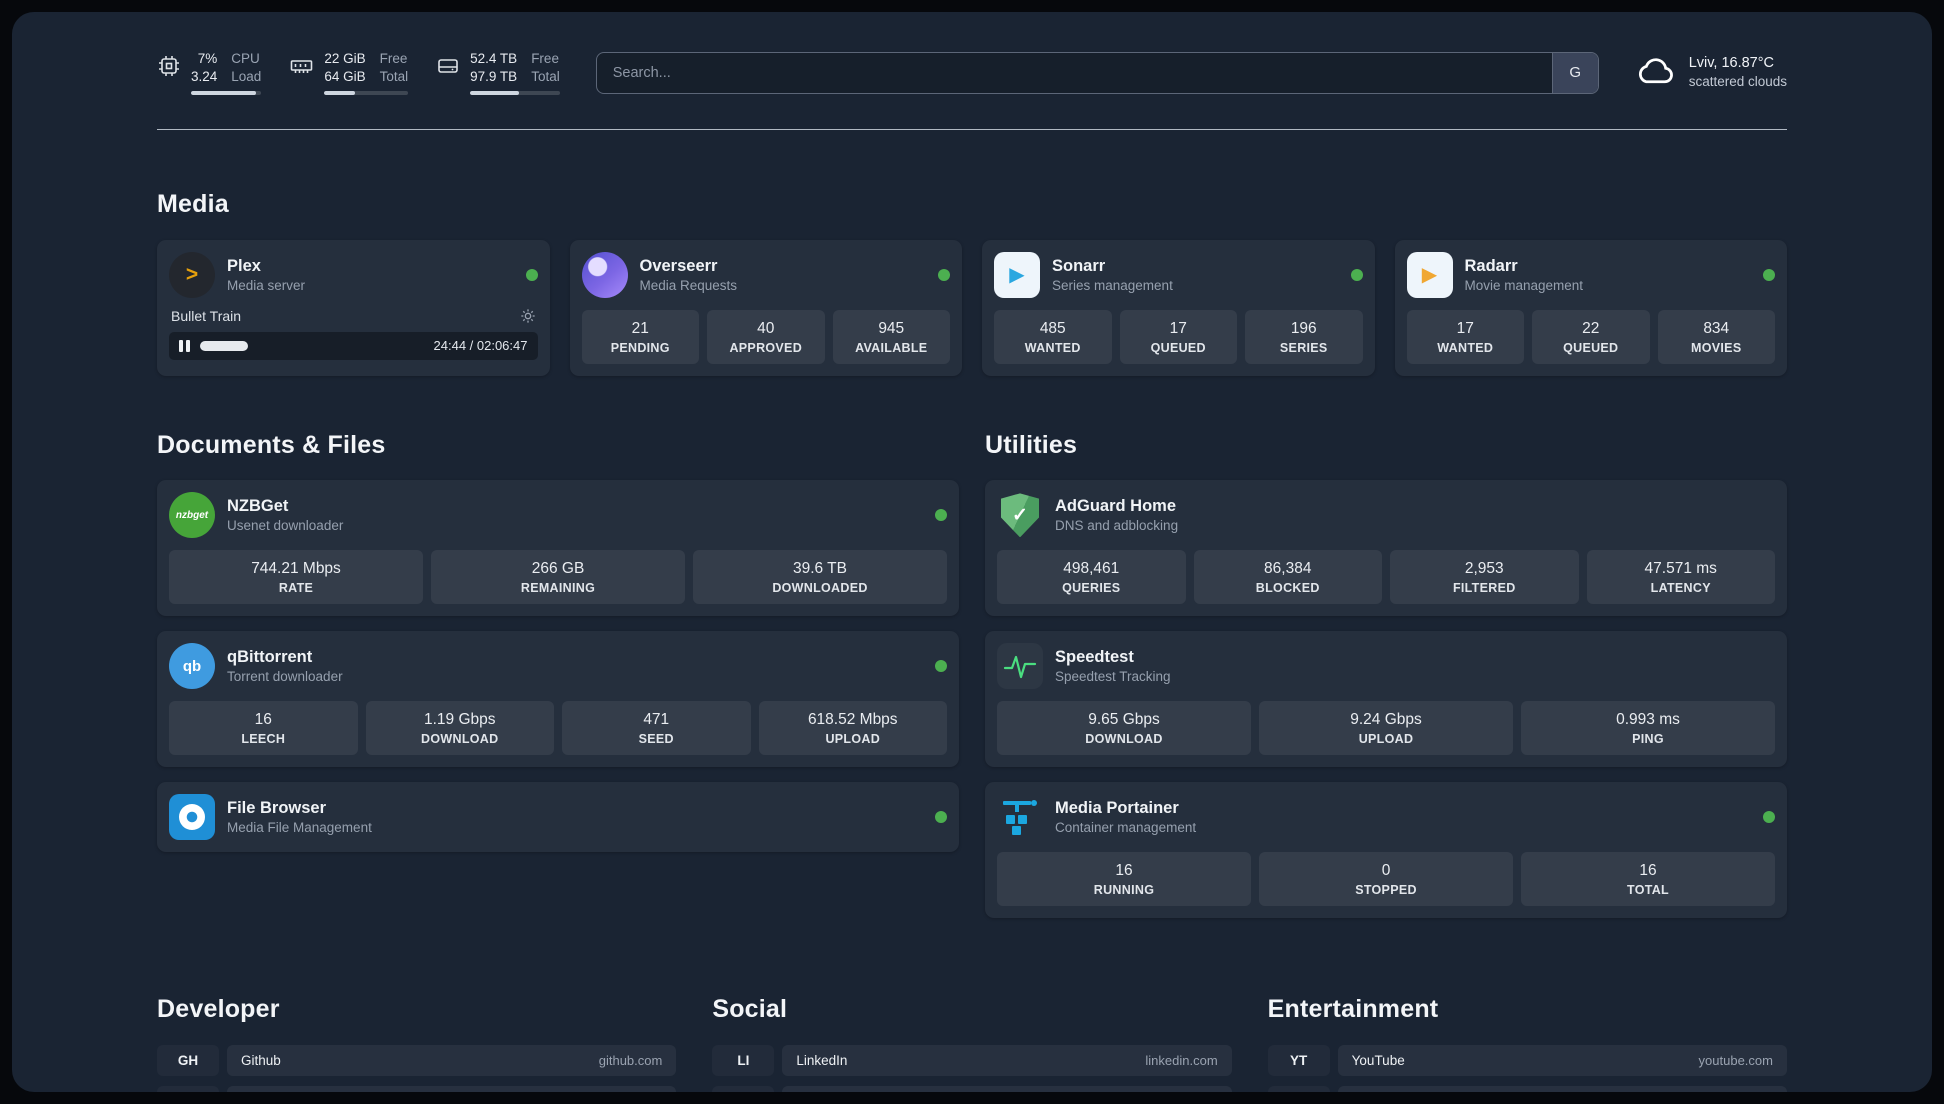 The width and height of the screenshot is (1944, 1104). What do you see at coordinates (1303, 347) in the screenshot?
I see `stat-label: SERIES` at bounding box center [1303, 347].